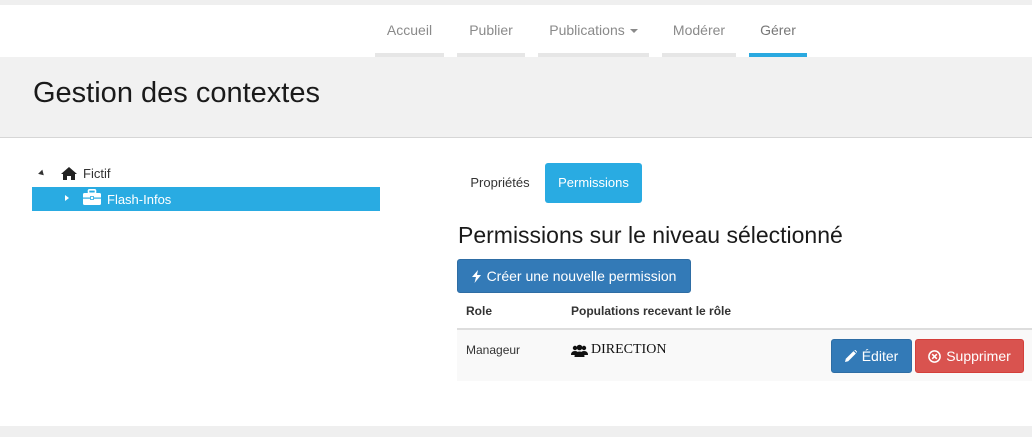 This screenshot has width=1032, height=437. Describe the element at coordinates (633, 31) in the screenshot. I see `caret-down-icon` at that location.